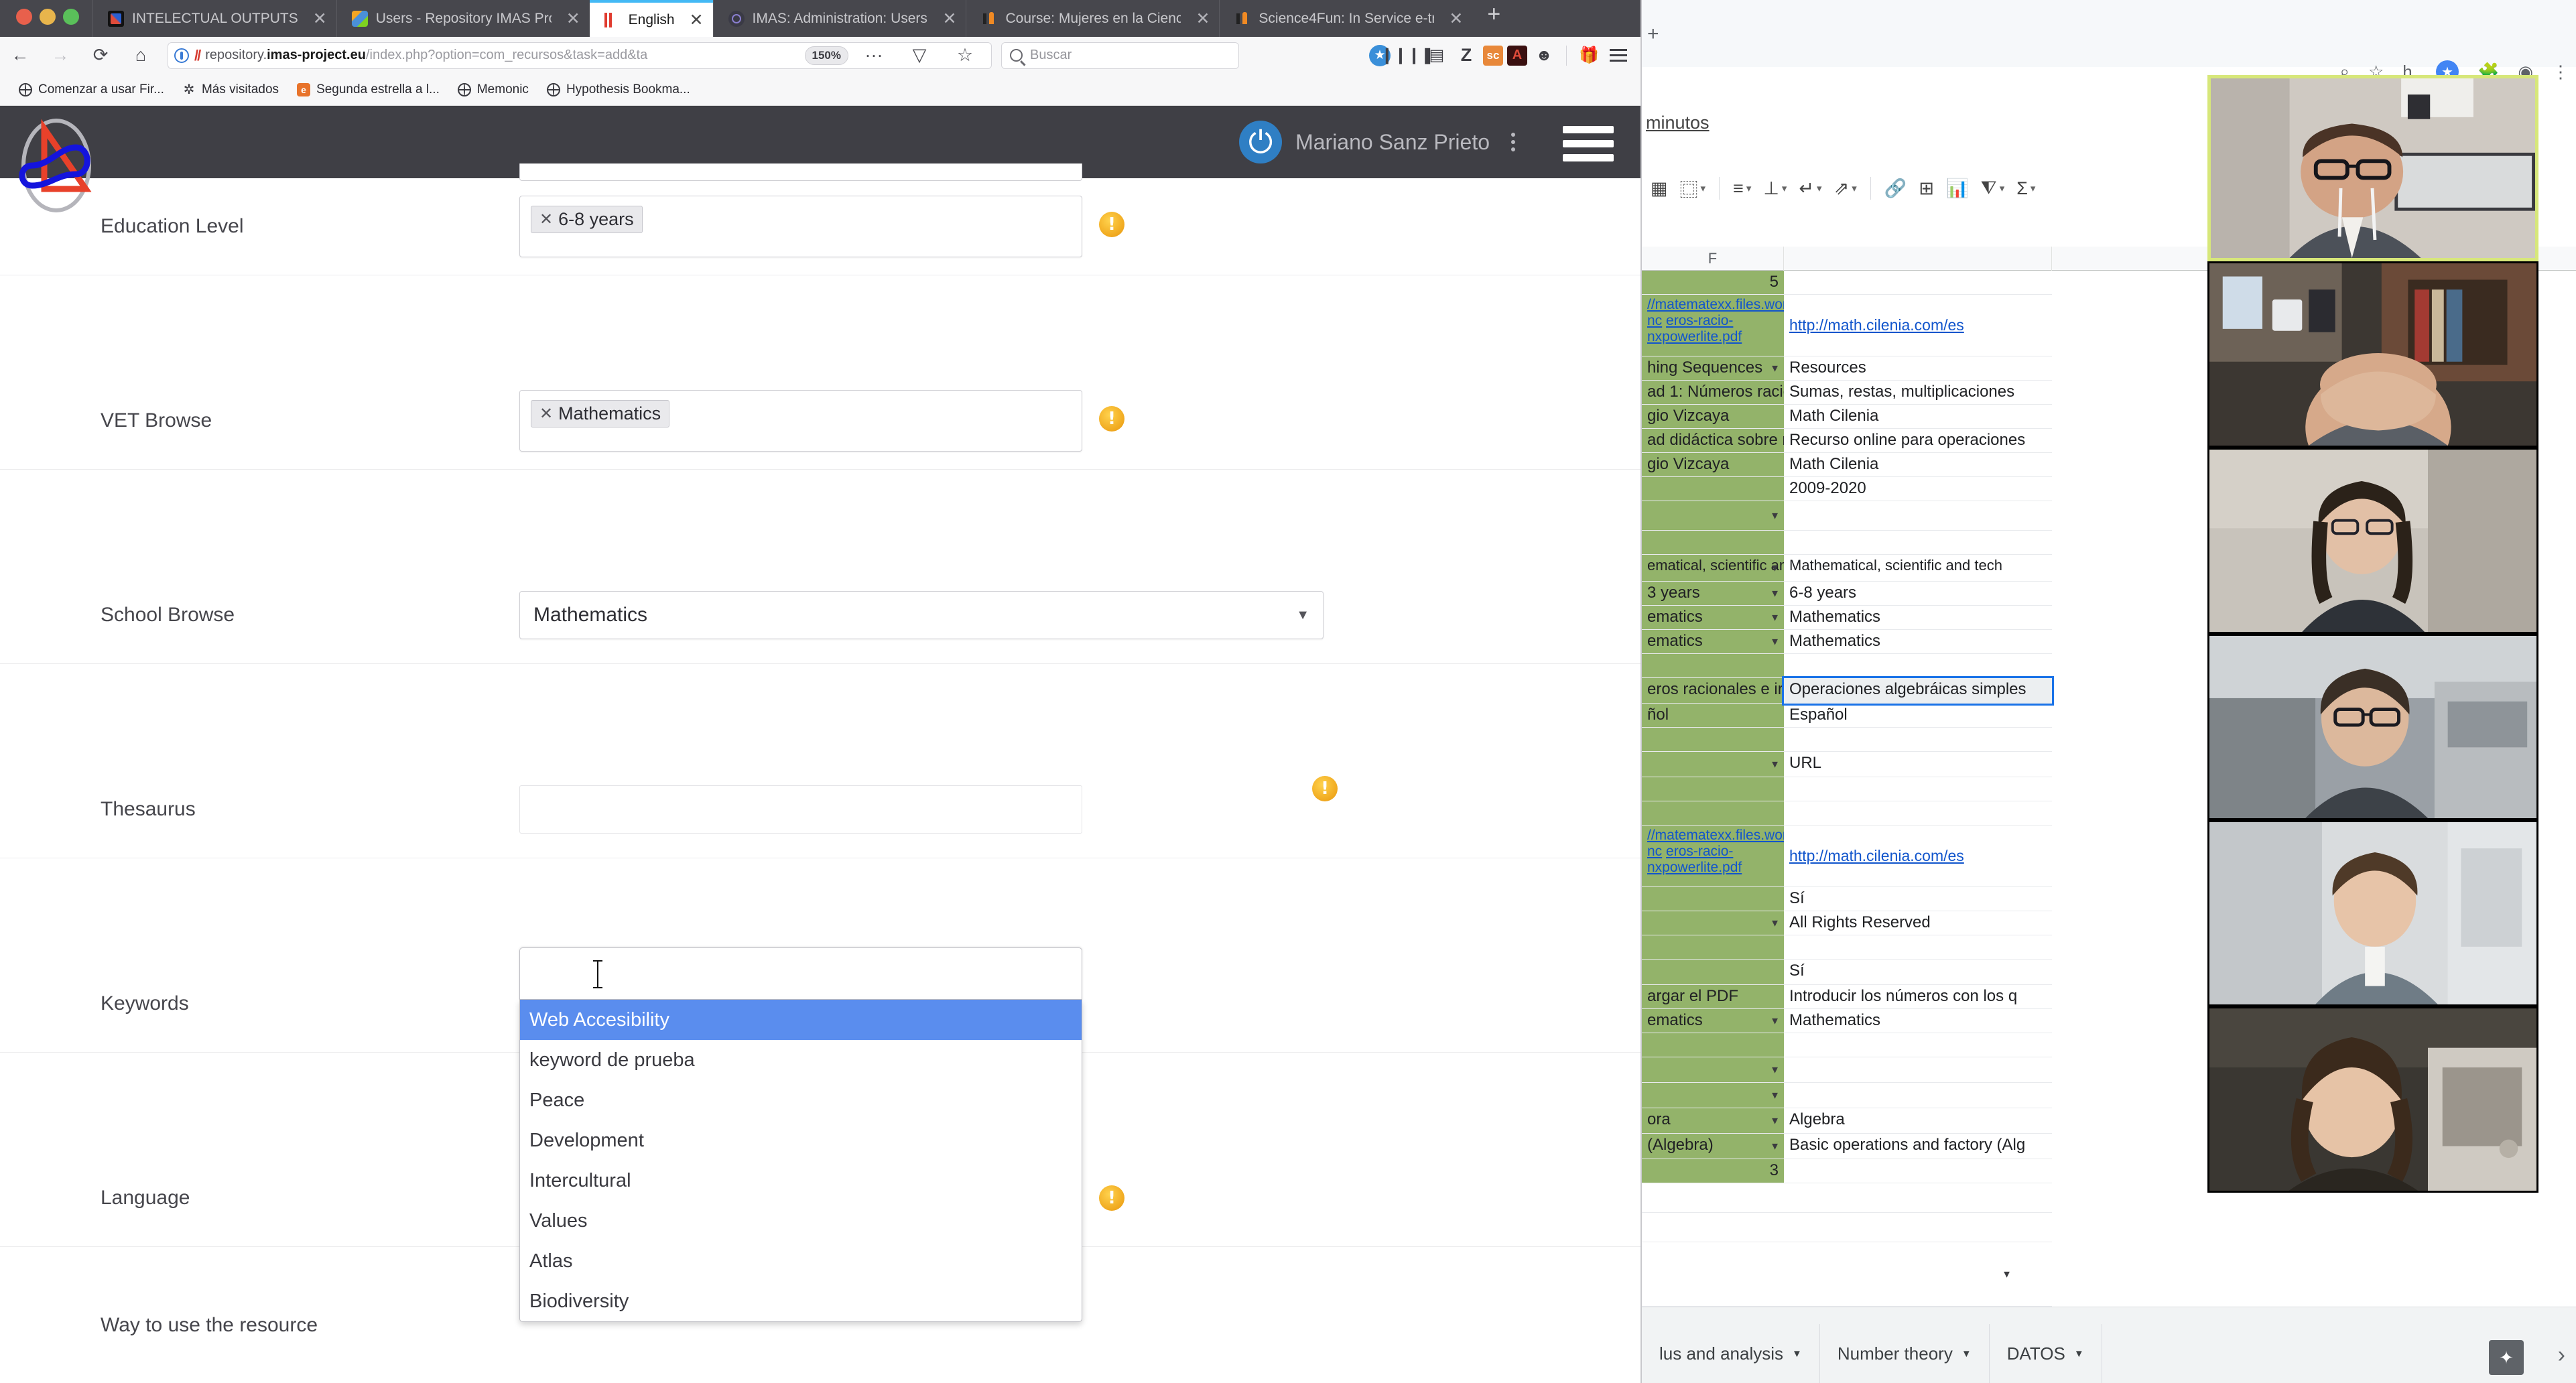 This screenshot has width=2576, height=1383. What do you see at coordinates (1918, 642) in the screenshot?
I see `cell-right-10: Mathematics` at bounding box center [1918, 642].